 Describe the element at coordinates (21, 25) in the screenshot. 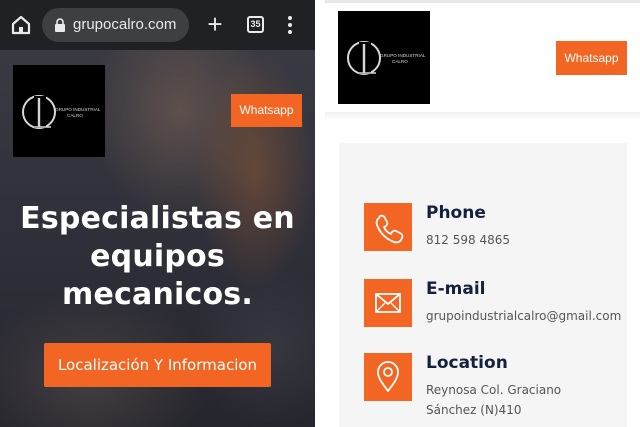

I see `home-icon` at that location.